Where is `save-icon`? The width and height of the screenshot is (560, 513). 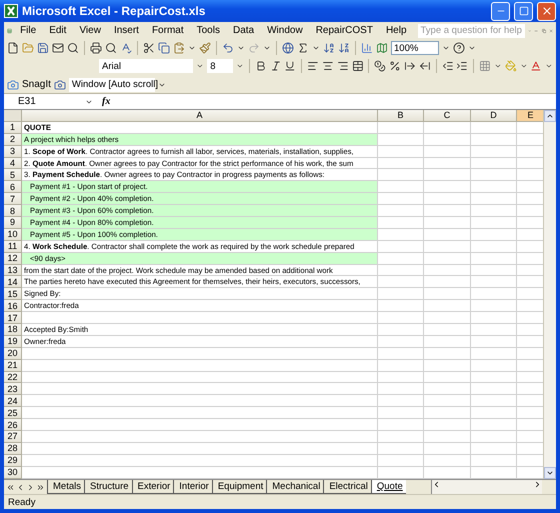
save-icon is located at coordinates (43, 48).